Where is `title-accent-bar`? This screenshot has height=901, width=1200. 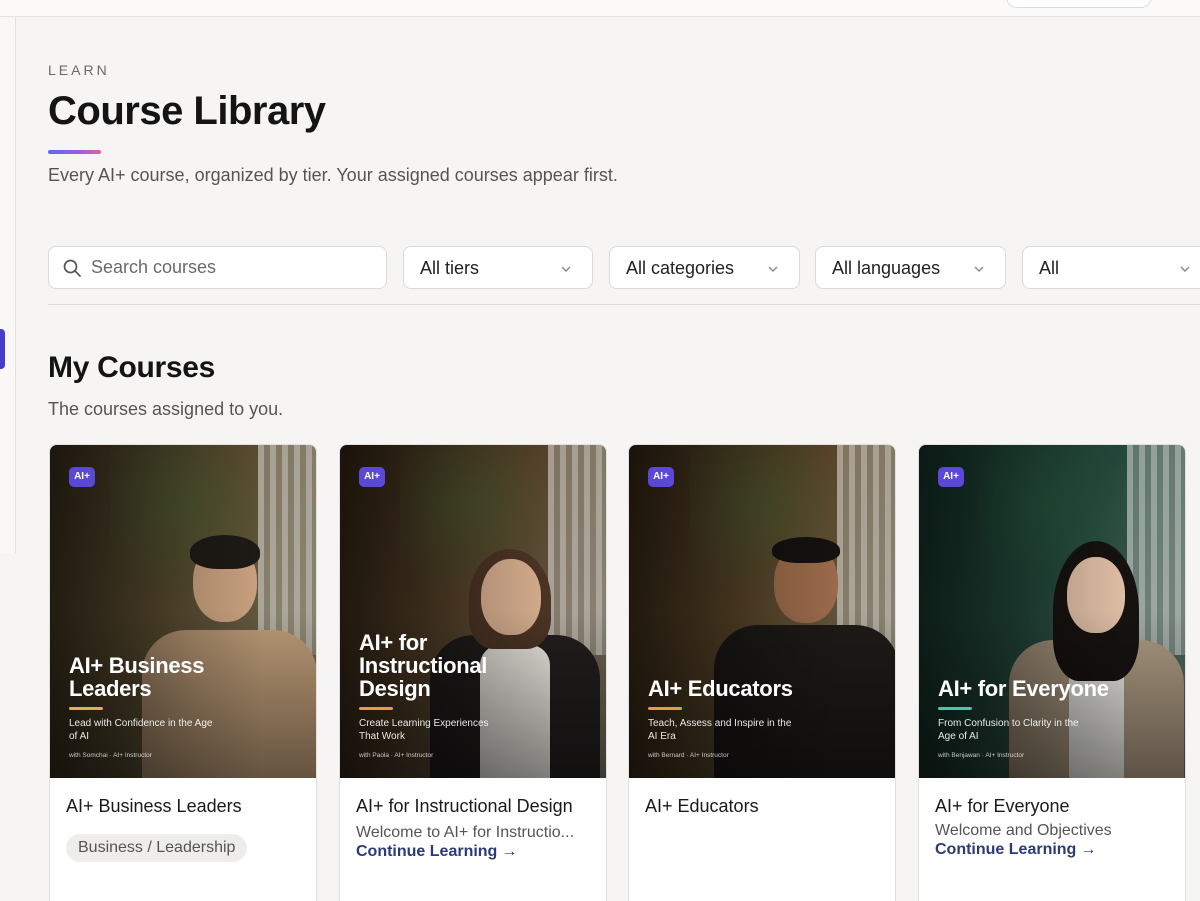 title-accent-bar is located at coordinates (74, 152).